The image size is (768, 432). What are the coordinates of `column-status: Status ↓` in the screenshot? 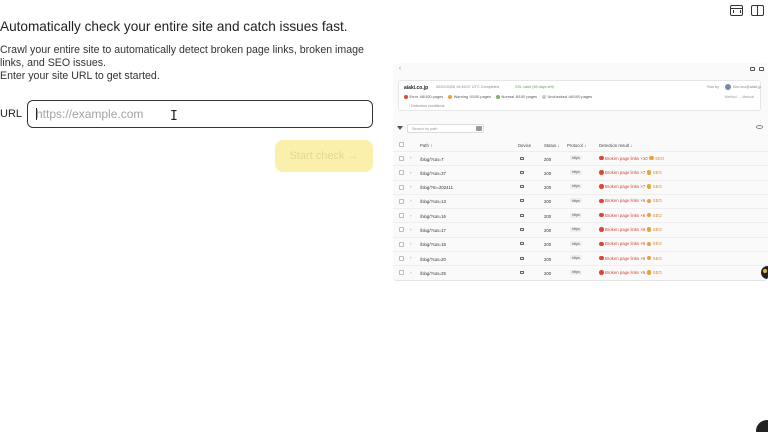 It's located at (552, 145).